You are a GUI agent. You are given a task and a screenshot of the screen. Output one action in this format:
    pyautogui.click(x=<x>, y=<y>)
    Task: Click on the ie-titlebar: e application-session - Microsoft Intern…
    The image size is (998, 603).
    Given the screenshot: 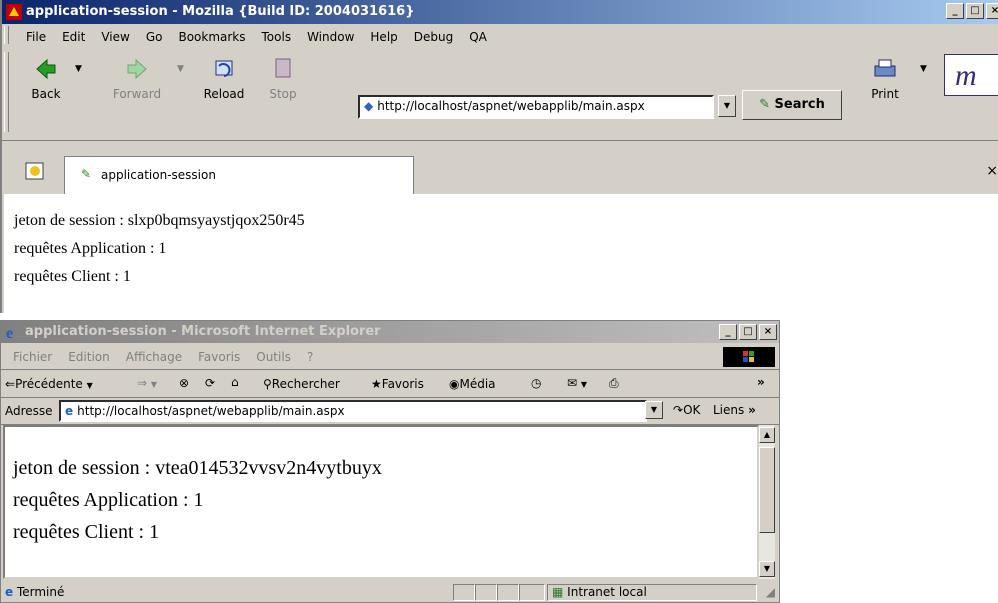 What is the action you would take?
    pyautogui.click(x=390, y=332)
    